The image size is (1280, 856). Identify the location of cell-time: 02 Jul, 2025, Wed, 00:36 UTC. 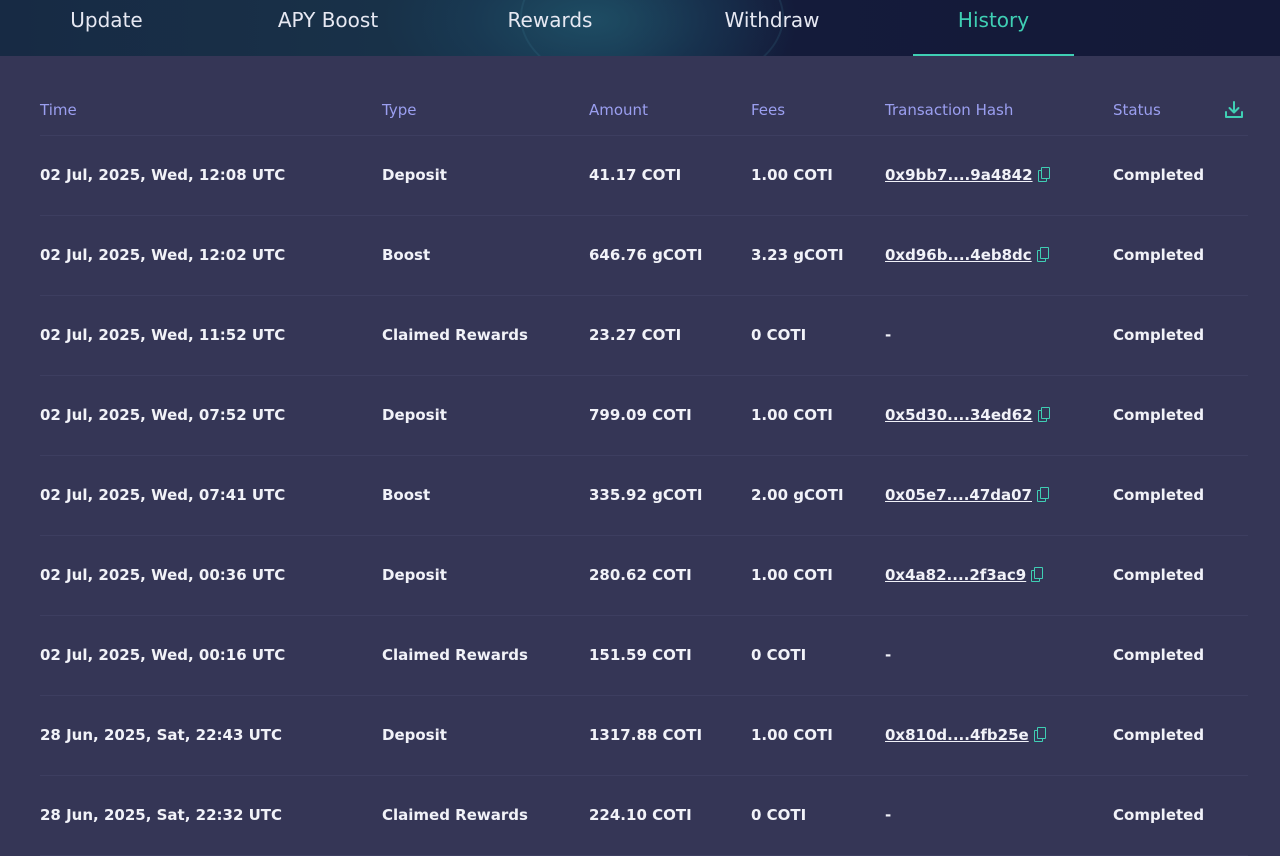
(163, 575).